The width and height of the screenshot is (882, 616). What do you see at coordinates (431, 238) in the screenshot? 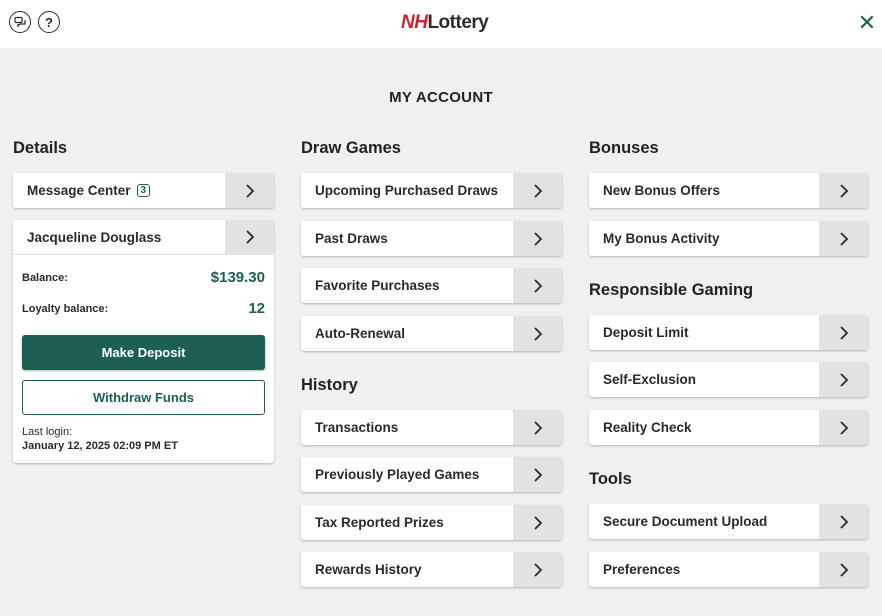
I see `menu-item-past-draws: Past Draws` at bounding box center [431, 238].